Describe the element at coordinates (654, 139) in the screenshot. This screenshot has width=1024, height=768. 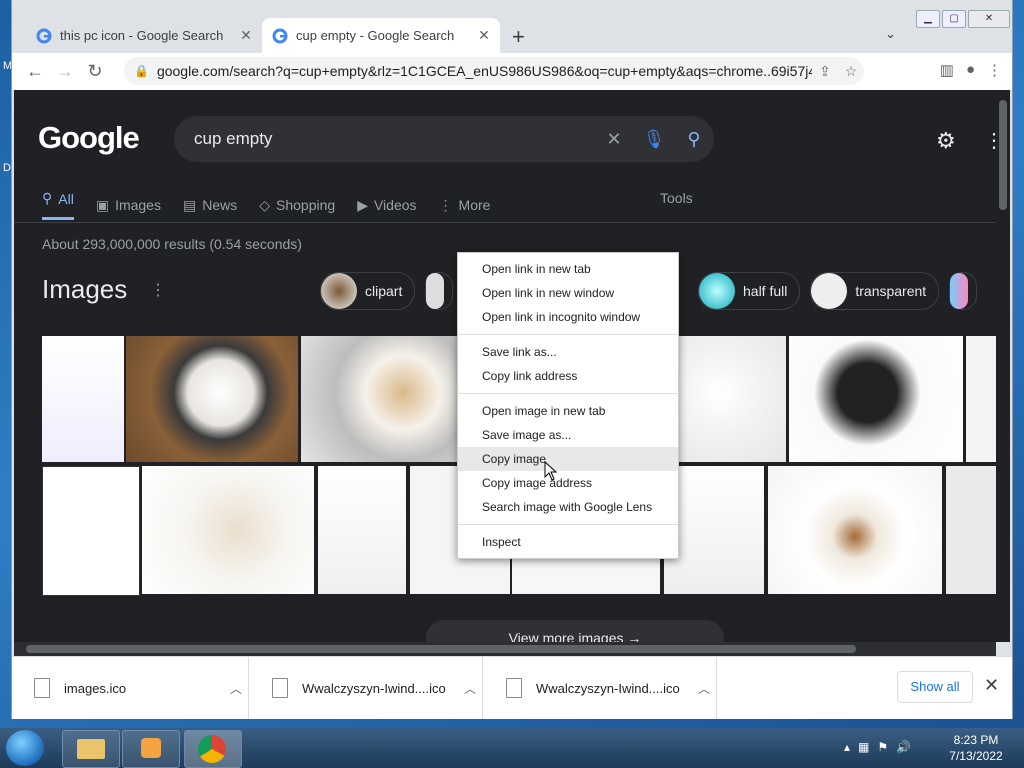
I see `voice-search-mic-icon: 🎙` at that location.